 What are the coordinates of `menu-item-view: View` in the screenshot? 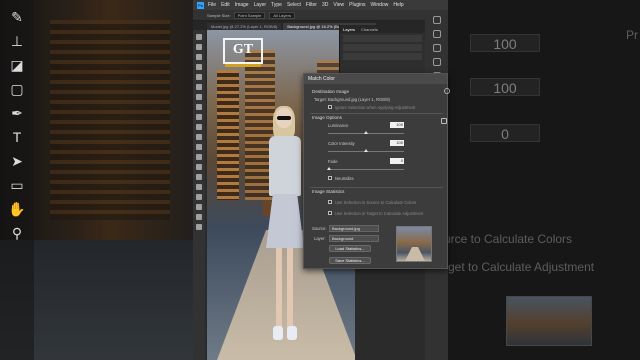 It's located at (338, 5).